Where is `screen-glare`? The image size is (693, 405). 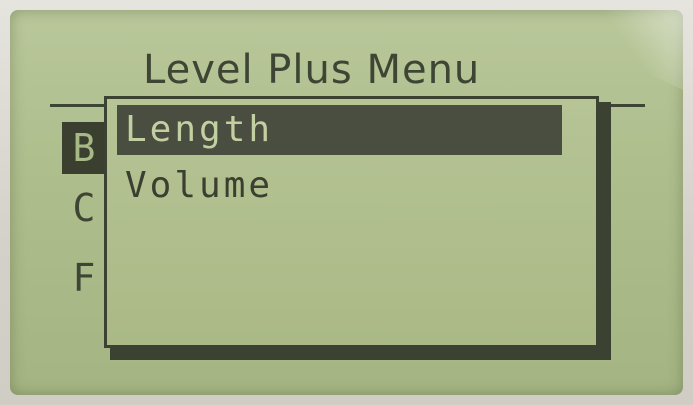 screen-glare is located at coordinates (633, 50).